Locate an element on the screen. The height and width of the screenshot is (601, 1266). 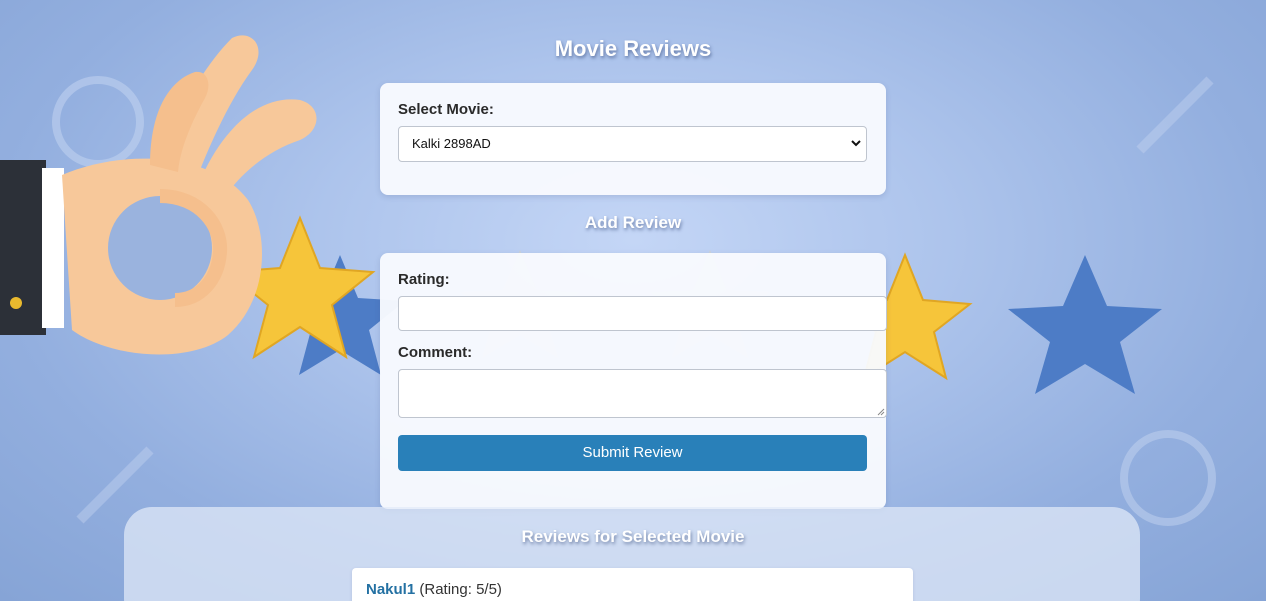
movie-select-value: Kalki 2898AD is located at coordinates (451, 143).